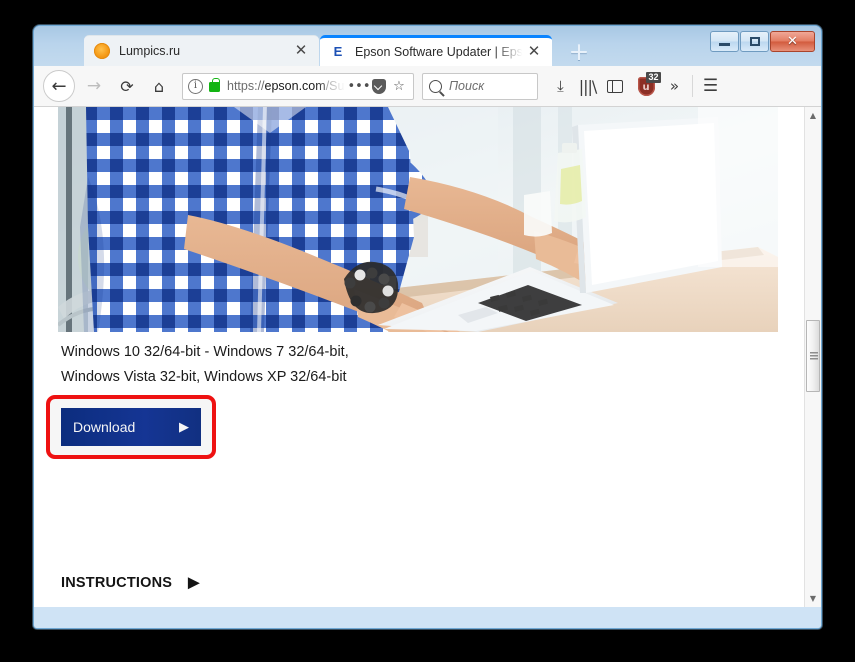  Describe the element at coordinates (692, 86) in the screenshot. I see `toolbar-divider` at that location.